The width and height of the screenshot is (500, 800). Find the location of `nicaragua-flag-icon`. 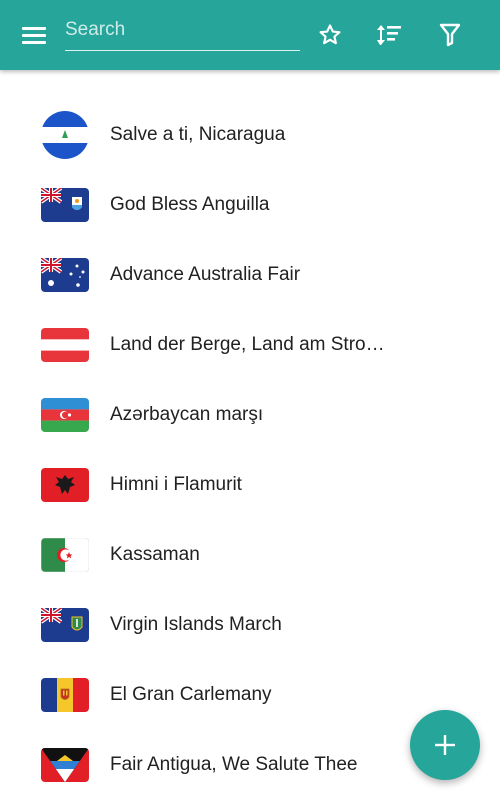

nicaragua-flag-icon is located at coordinates (65, 135).